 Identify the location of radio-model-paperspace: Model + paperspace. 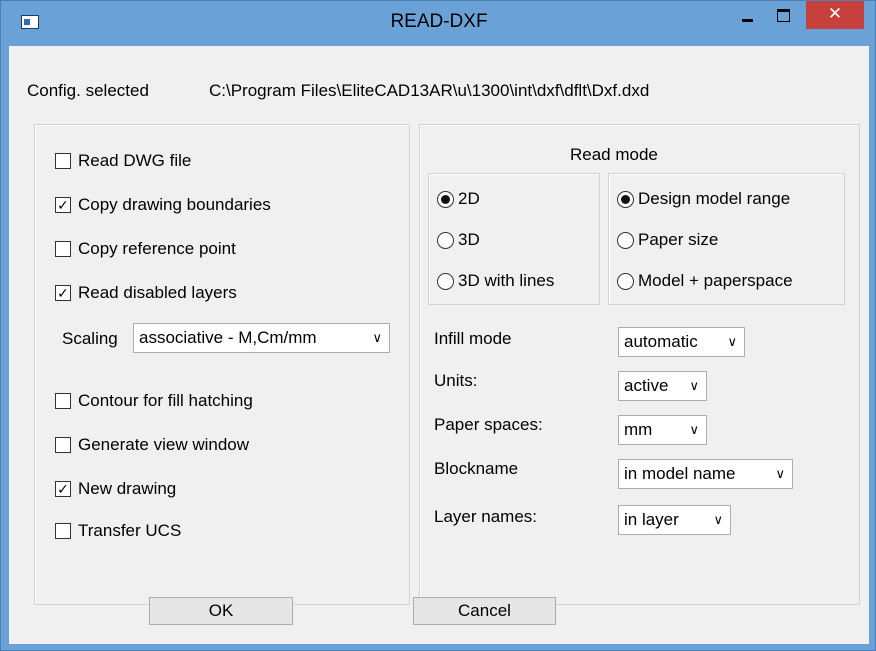
(705, 281).